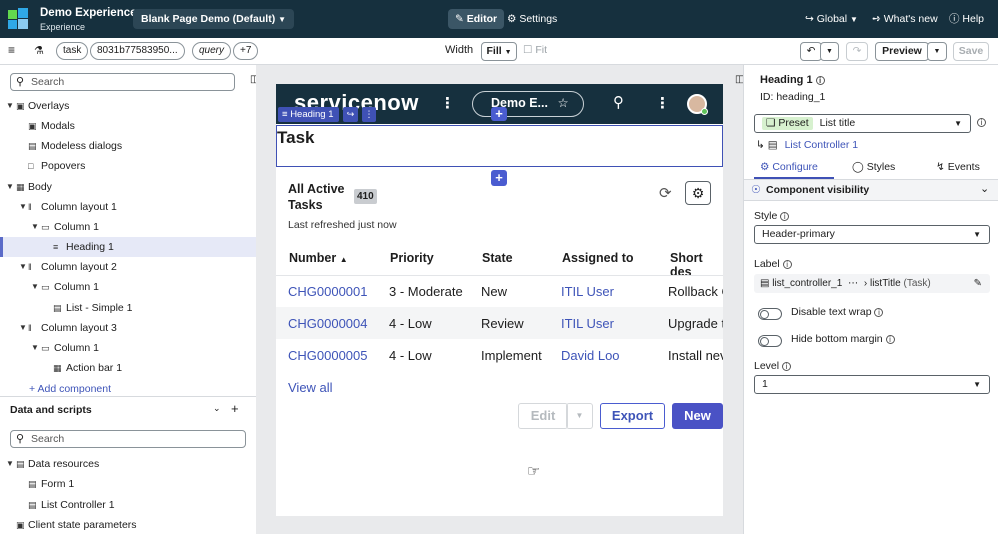  Describe the element at coordinates (665, 193) in the screenshot. I see `refresh-icon: ⟳` at that location.